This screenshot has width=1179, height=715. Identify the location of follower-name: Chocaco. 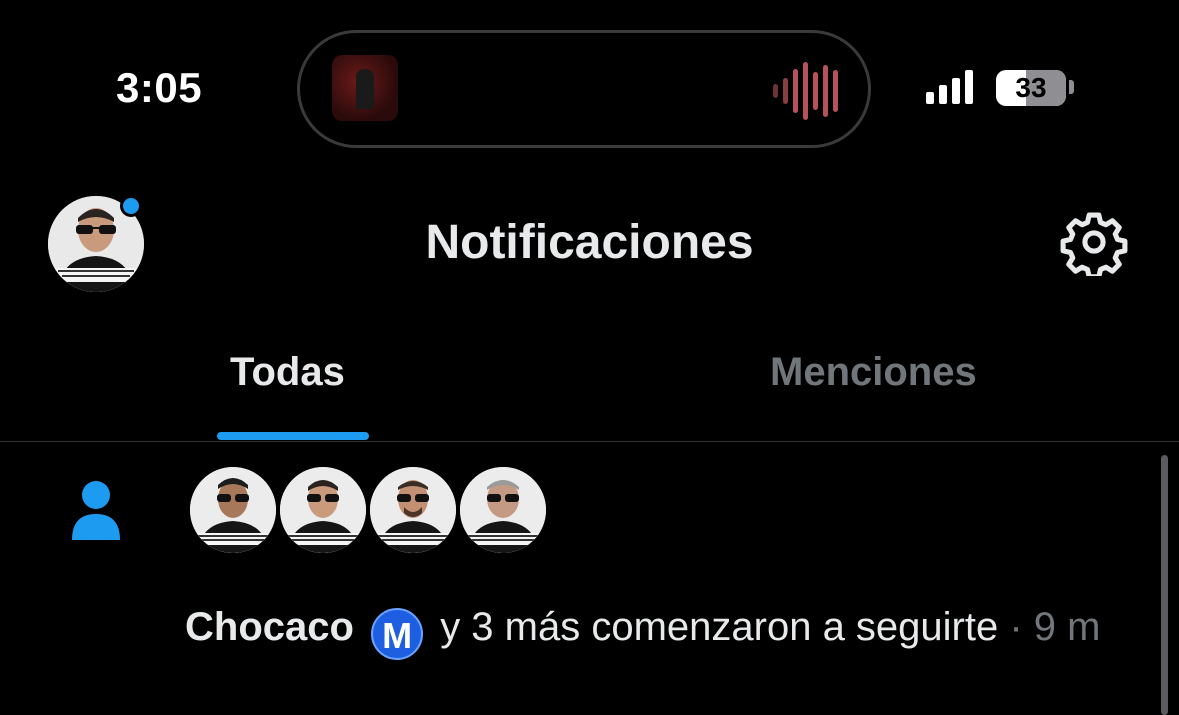
(269, 627).